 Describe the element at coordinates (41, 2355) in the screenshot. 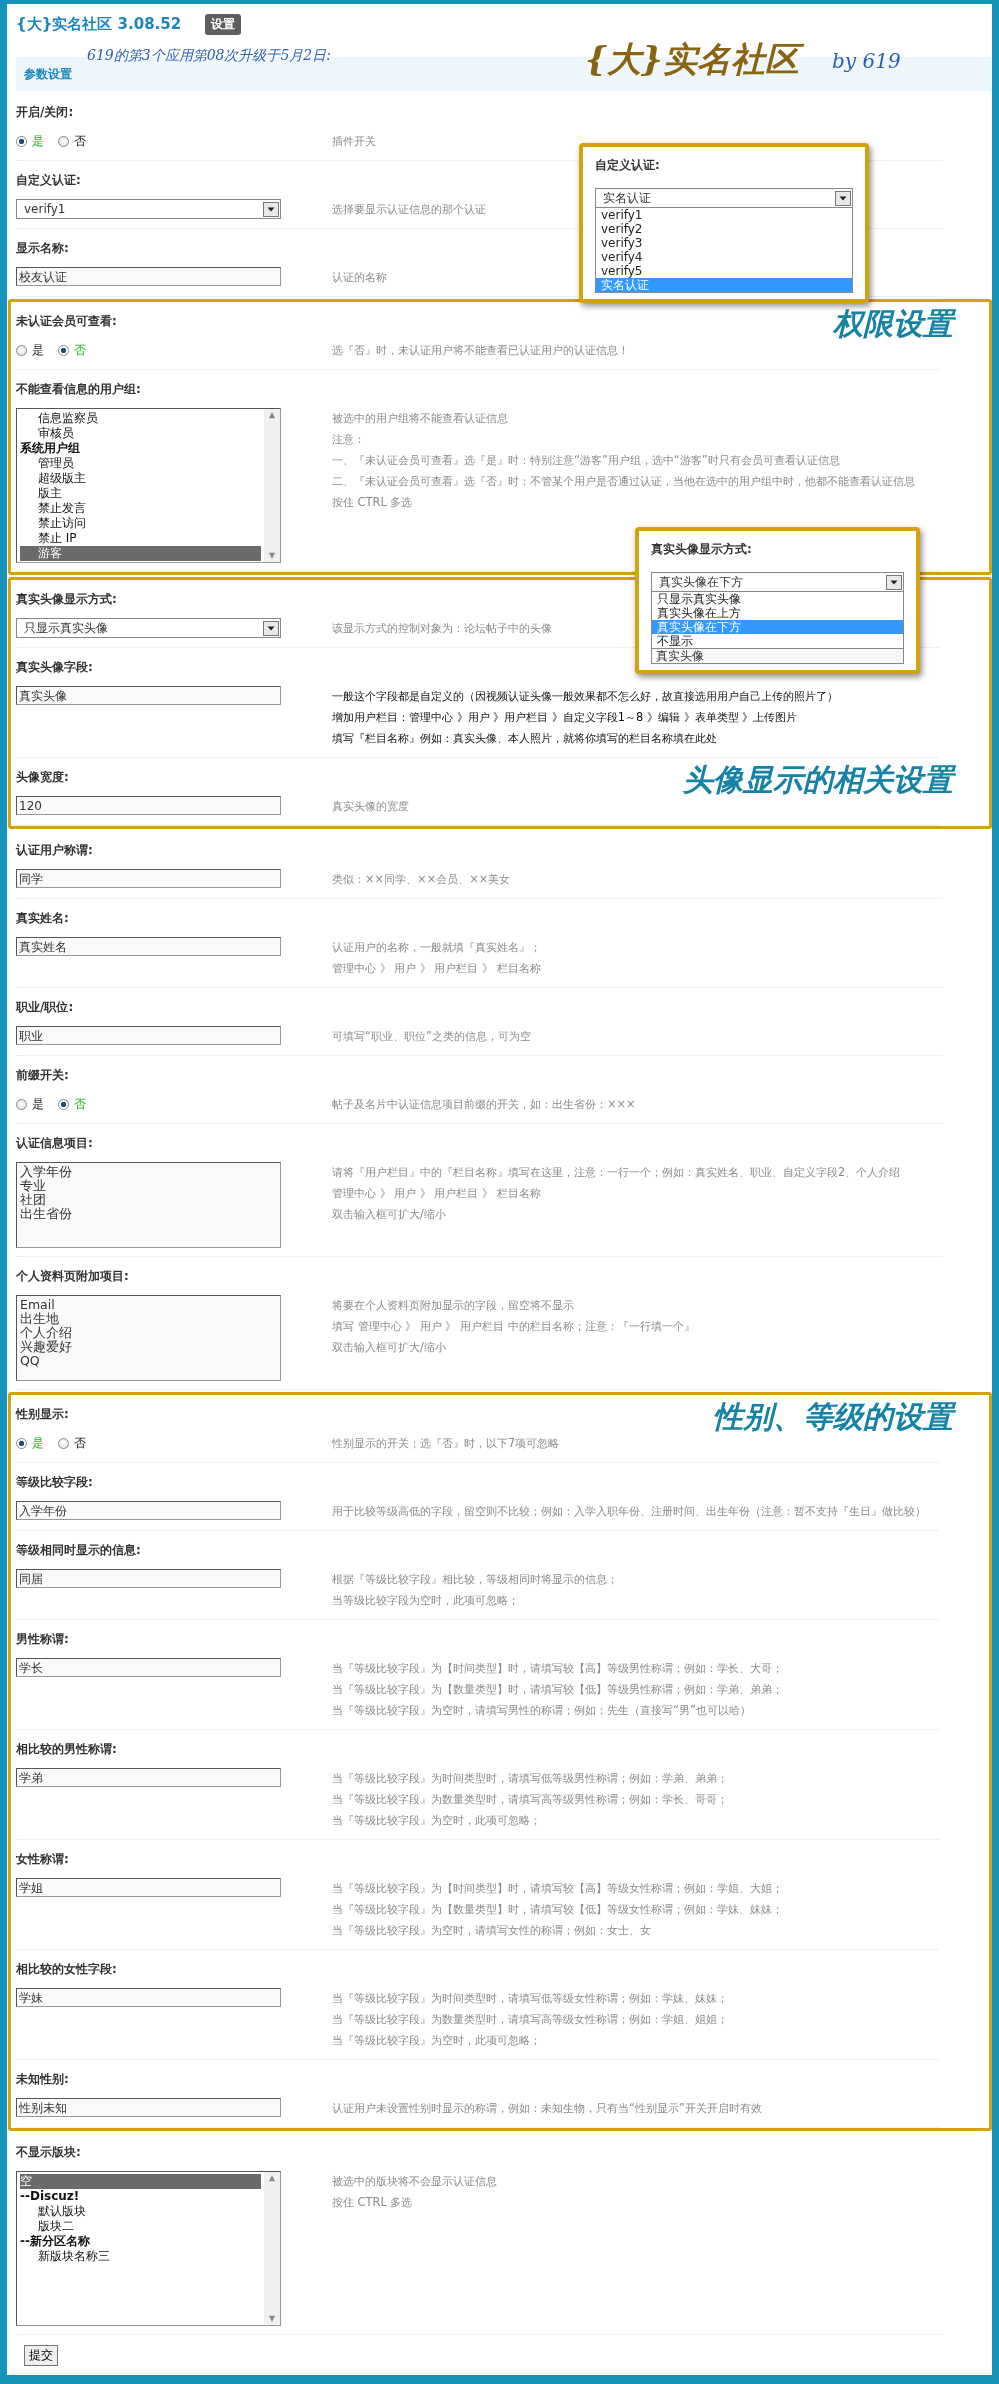

I see `submit-button: 提交` at that location.